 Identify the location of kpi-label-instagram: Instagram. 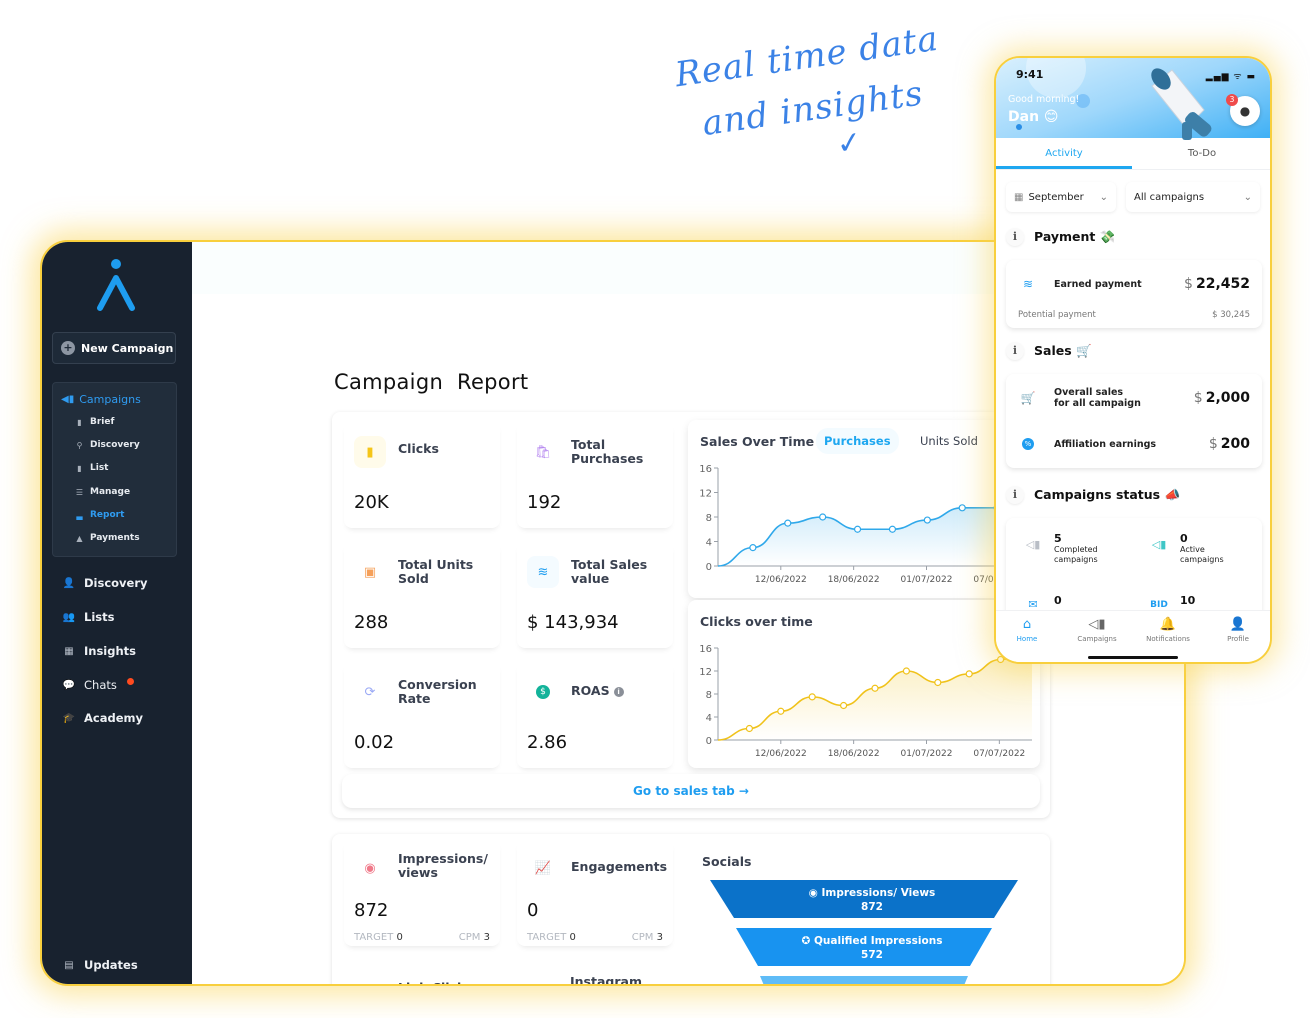
(606, 980).